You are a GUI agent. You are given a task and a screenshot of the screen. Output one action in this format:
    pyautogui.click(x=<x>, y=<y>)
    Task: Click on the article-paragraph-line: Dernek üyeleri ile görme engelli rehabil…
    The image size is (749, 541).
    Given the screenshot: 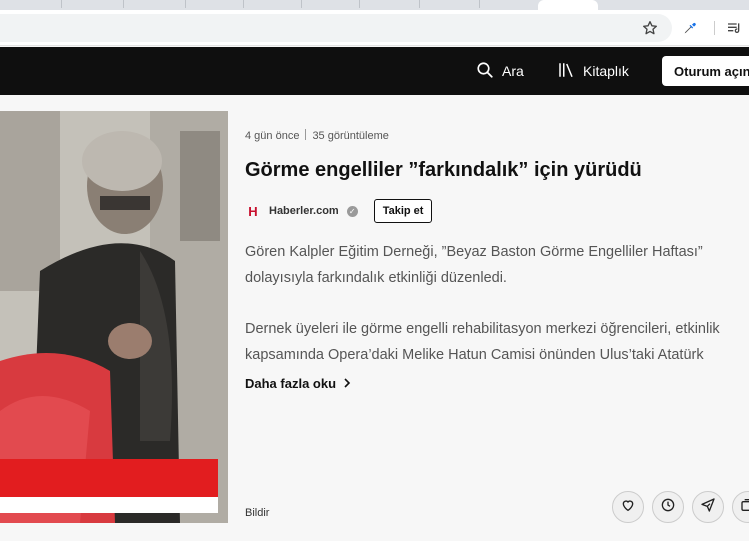 What is the action you would take?
    pyautogui.click(x=482, y=329)
    